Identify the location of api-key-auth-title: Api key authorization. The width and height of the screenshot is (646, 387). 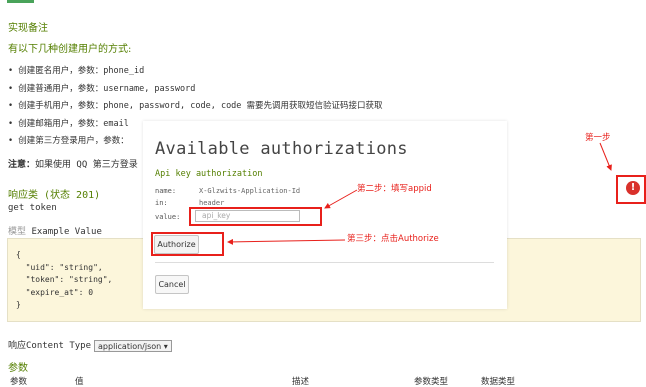
(209, 174).